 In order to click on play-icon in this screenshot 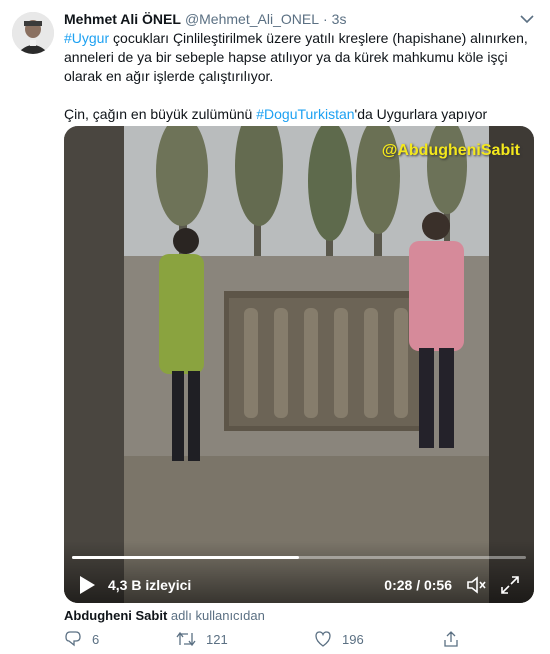, I will do `click(87, 585)`.